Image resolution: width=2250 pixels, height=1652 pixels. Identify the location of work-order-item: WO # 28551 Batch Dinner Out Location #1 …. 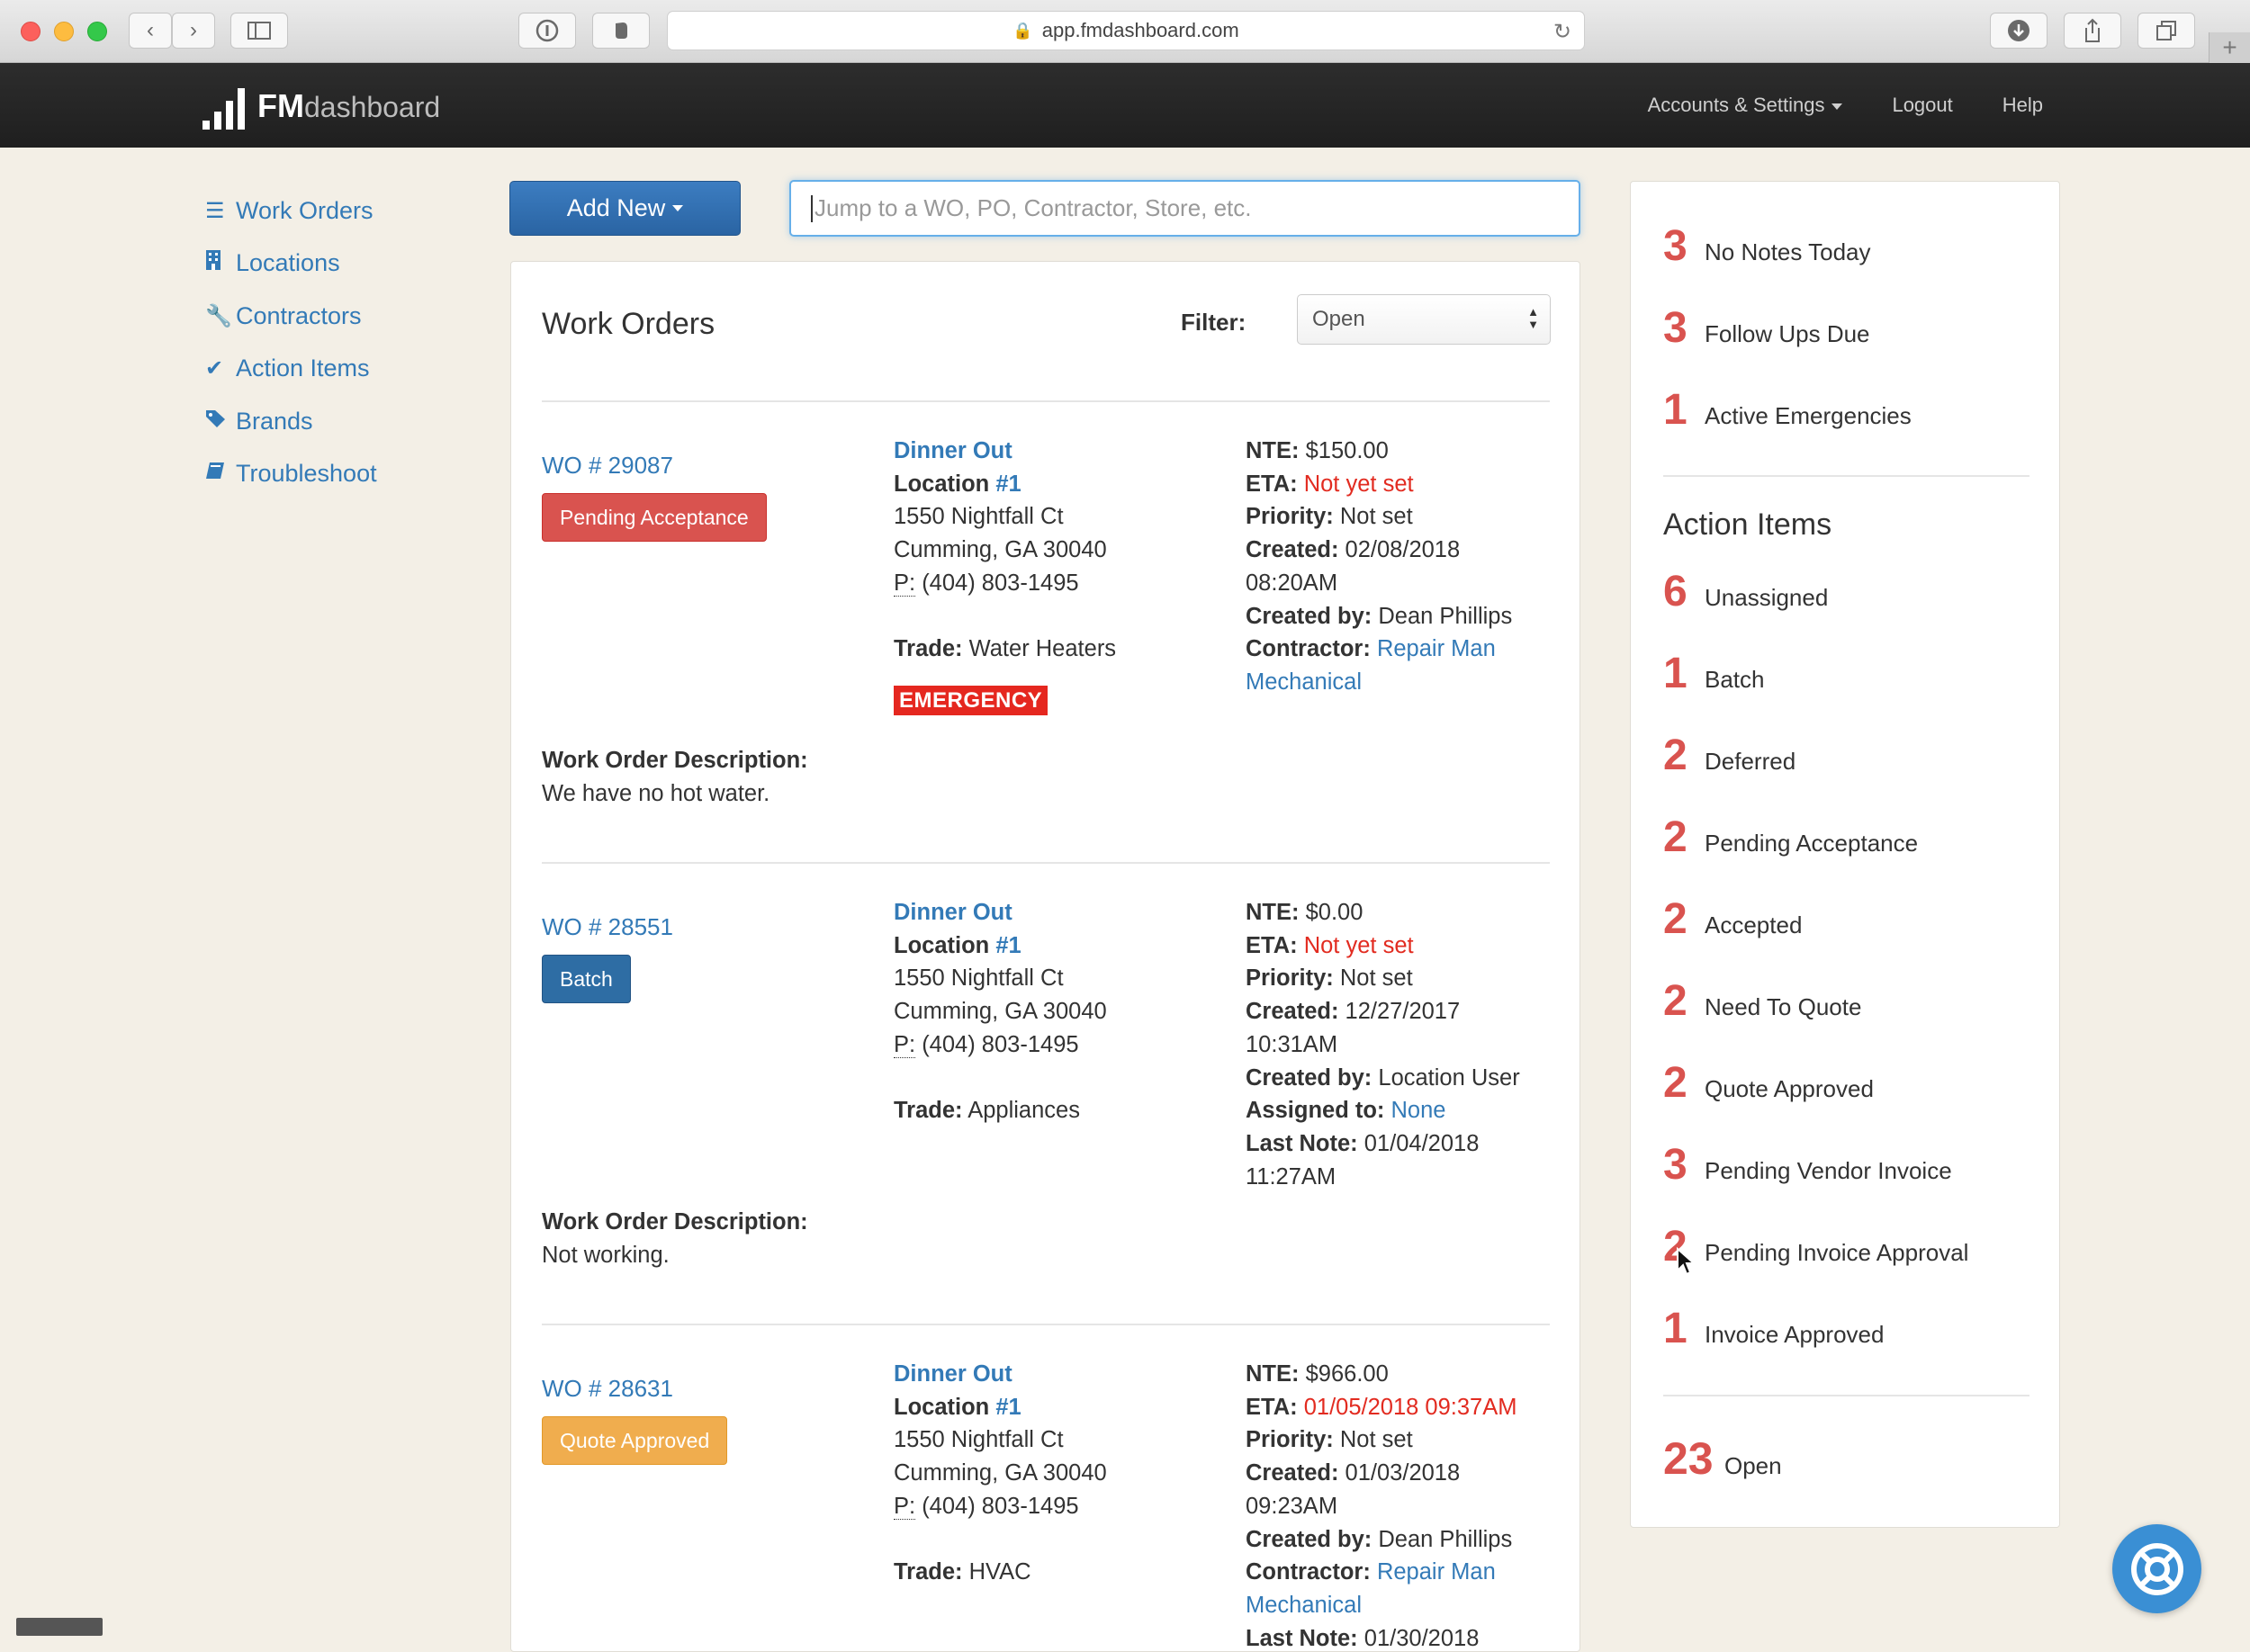
(1046, 1093).